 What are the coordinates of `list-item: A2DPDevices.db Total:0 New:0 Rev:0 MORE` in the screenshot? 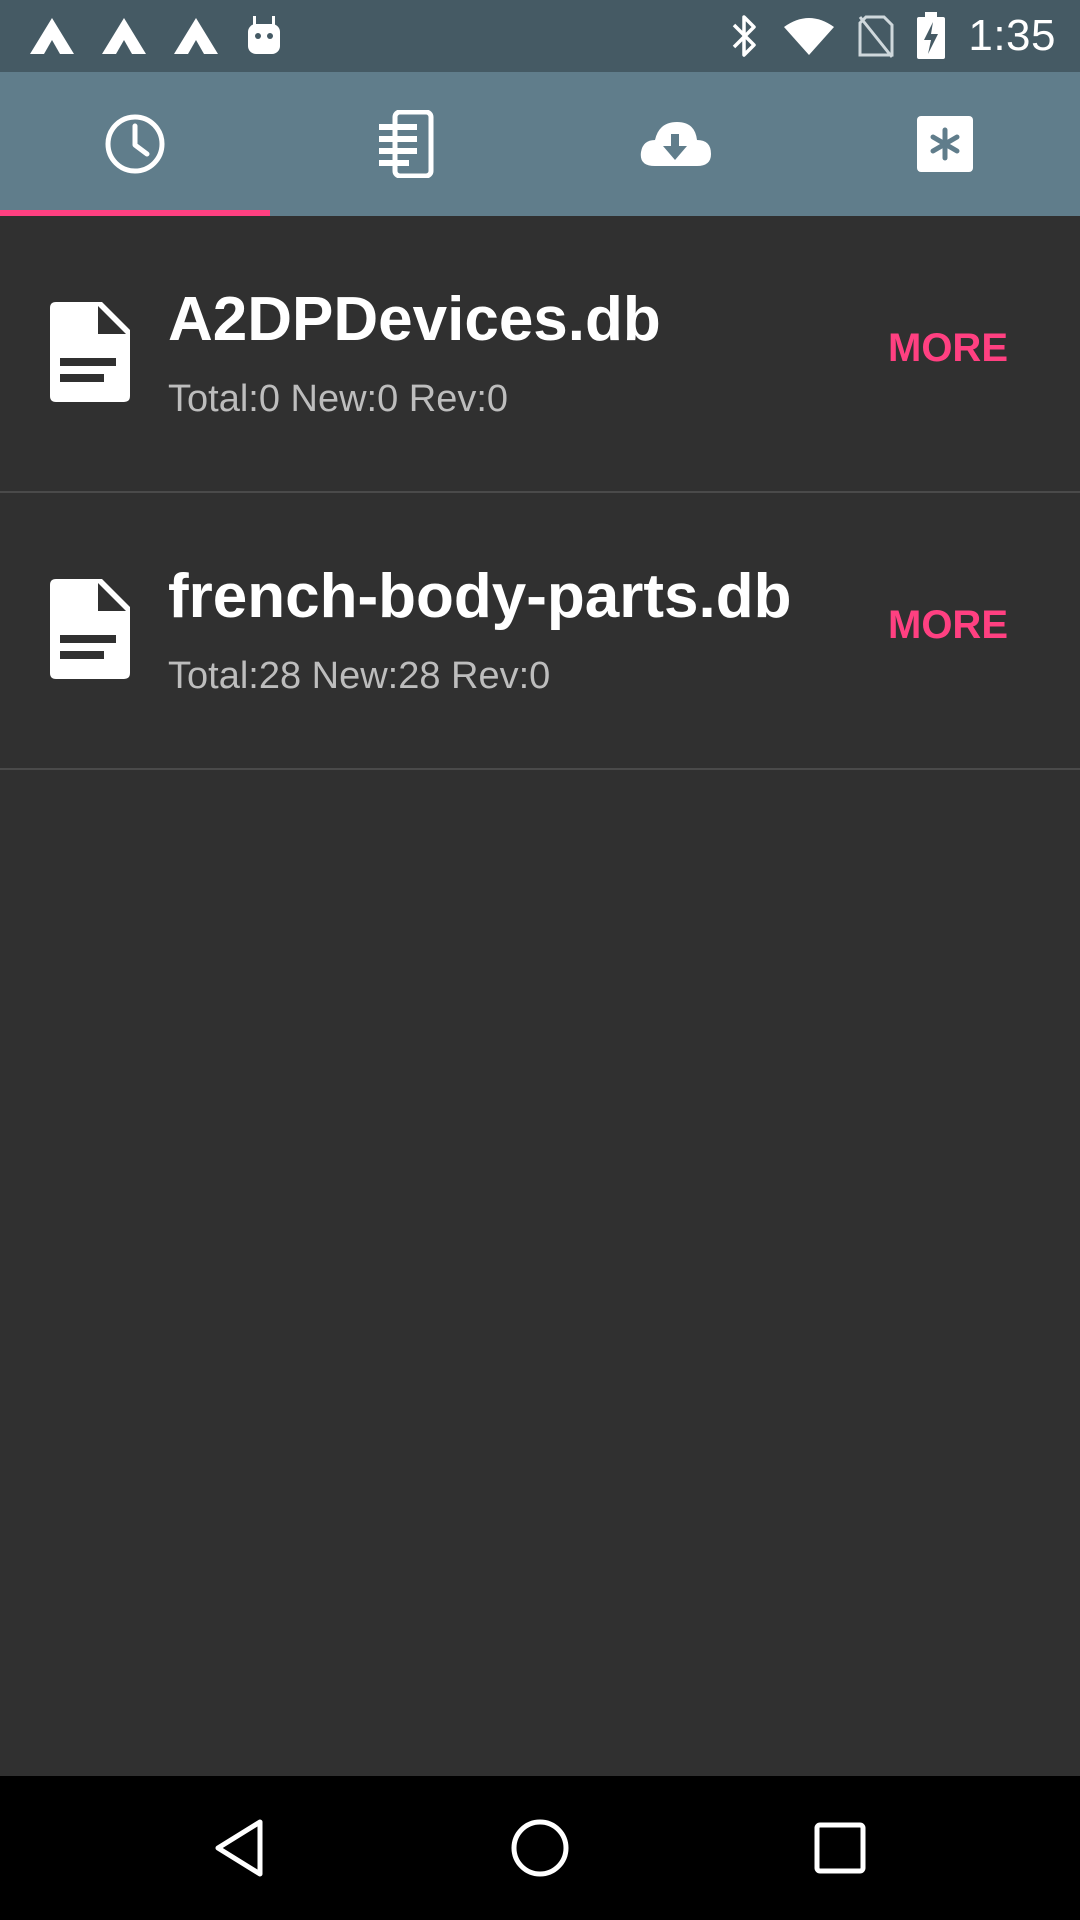 It's located at (540, 354).